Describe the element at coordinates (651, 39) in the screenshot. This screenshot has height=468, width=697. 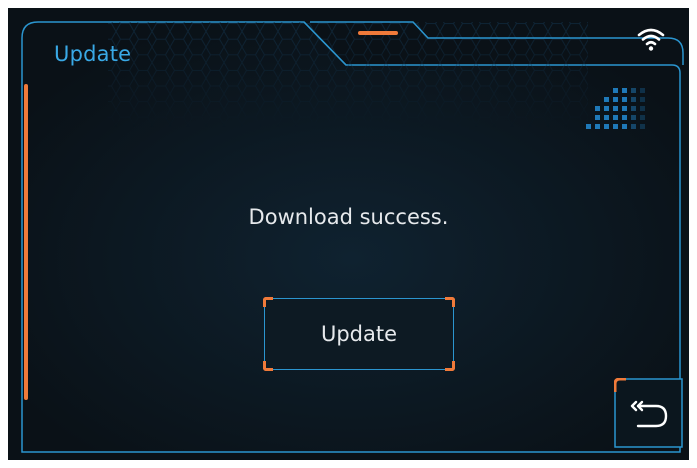
I see `wifi-icon` at that location.